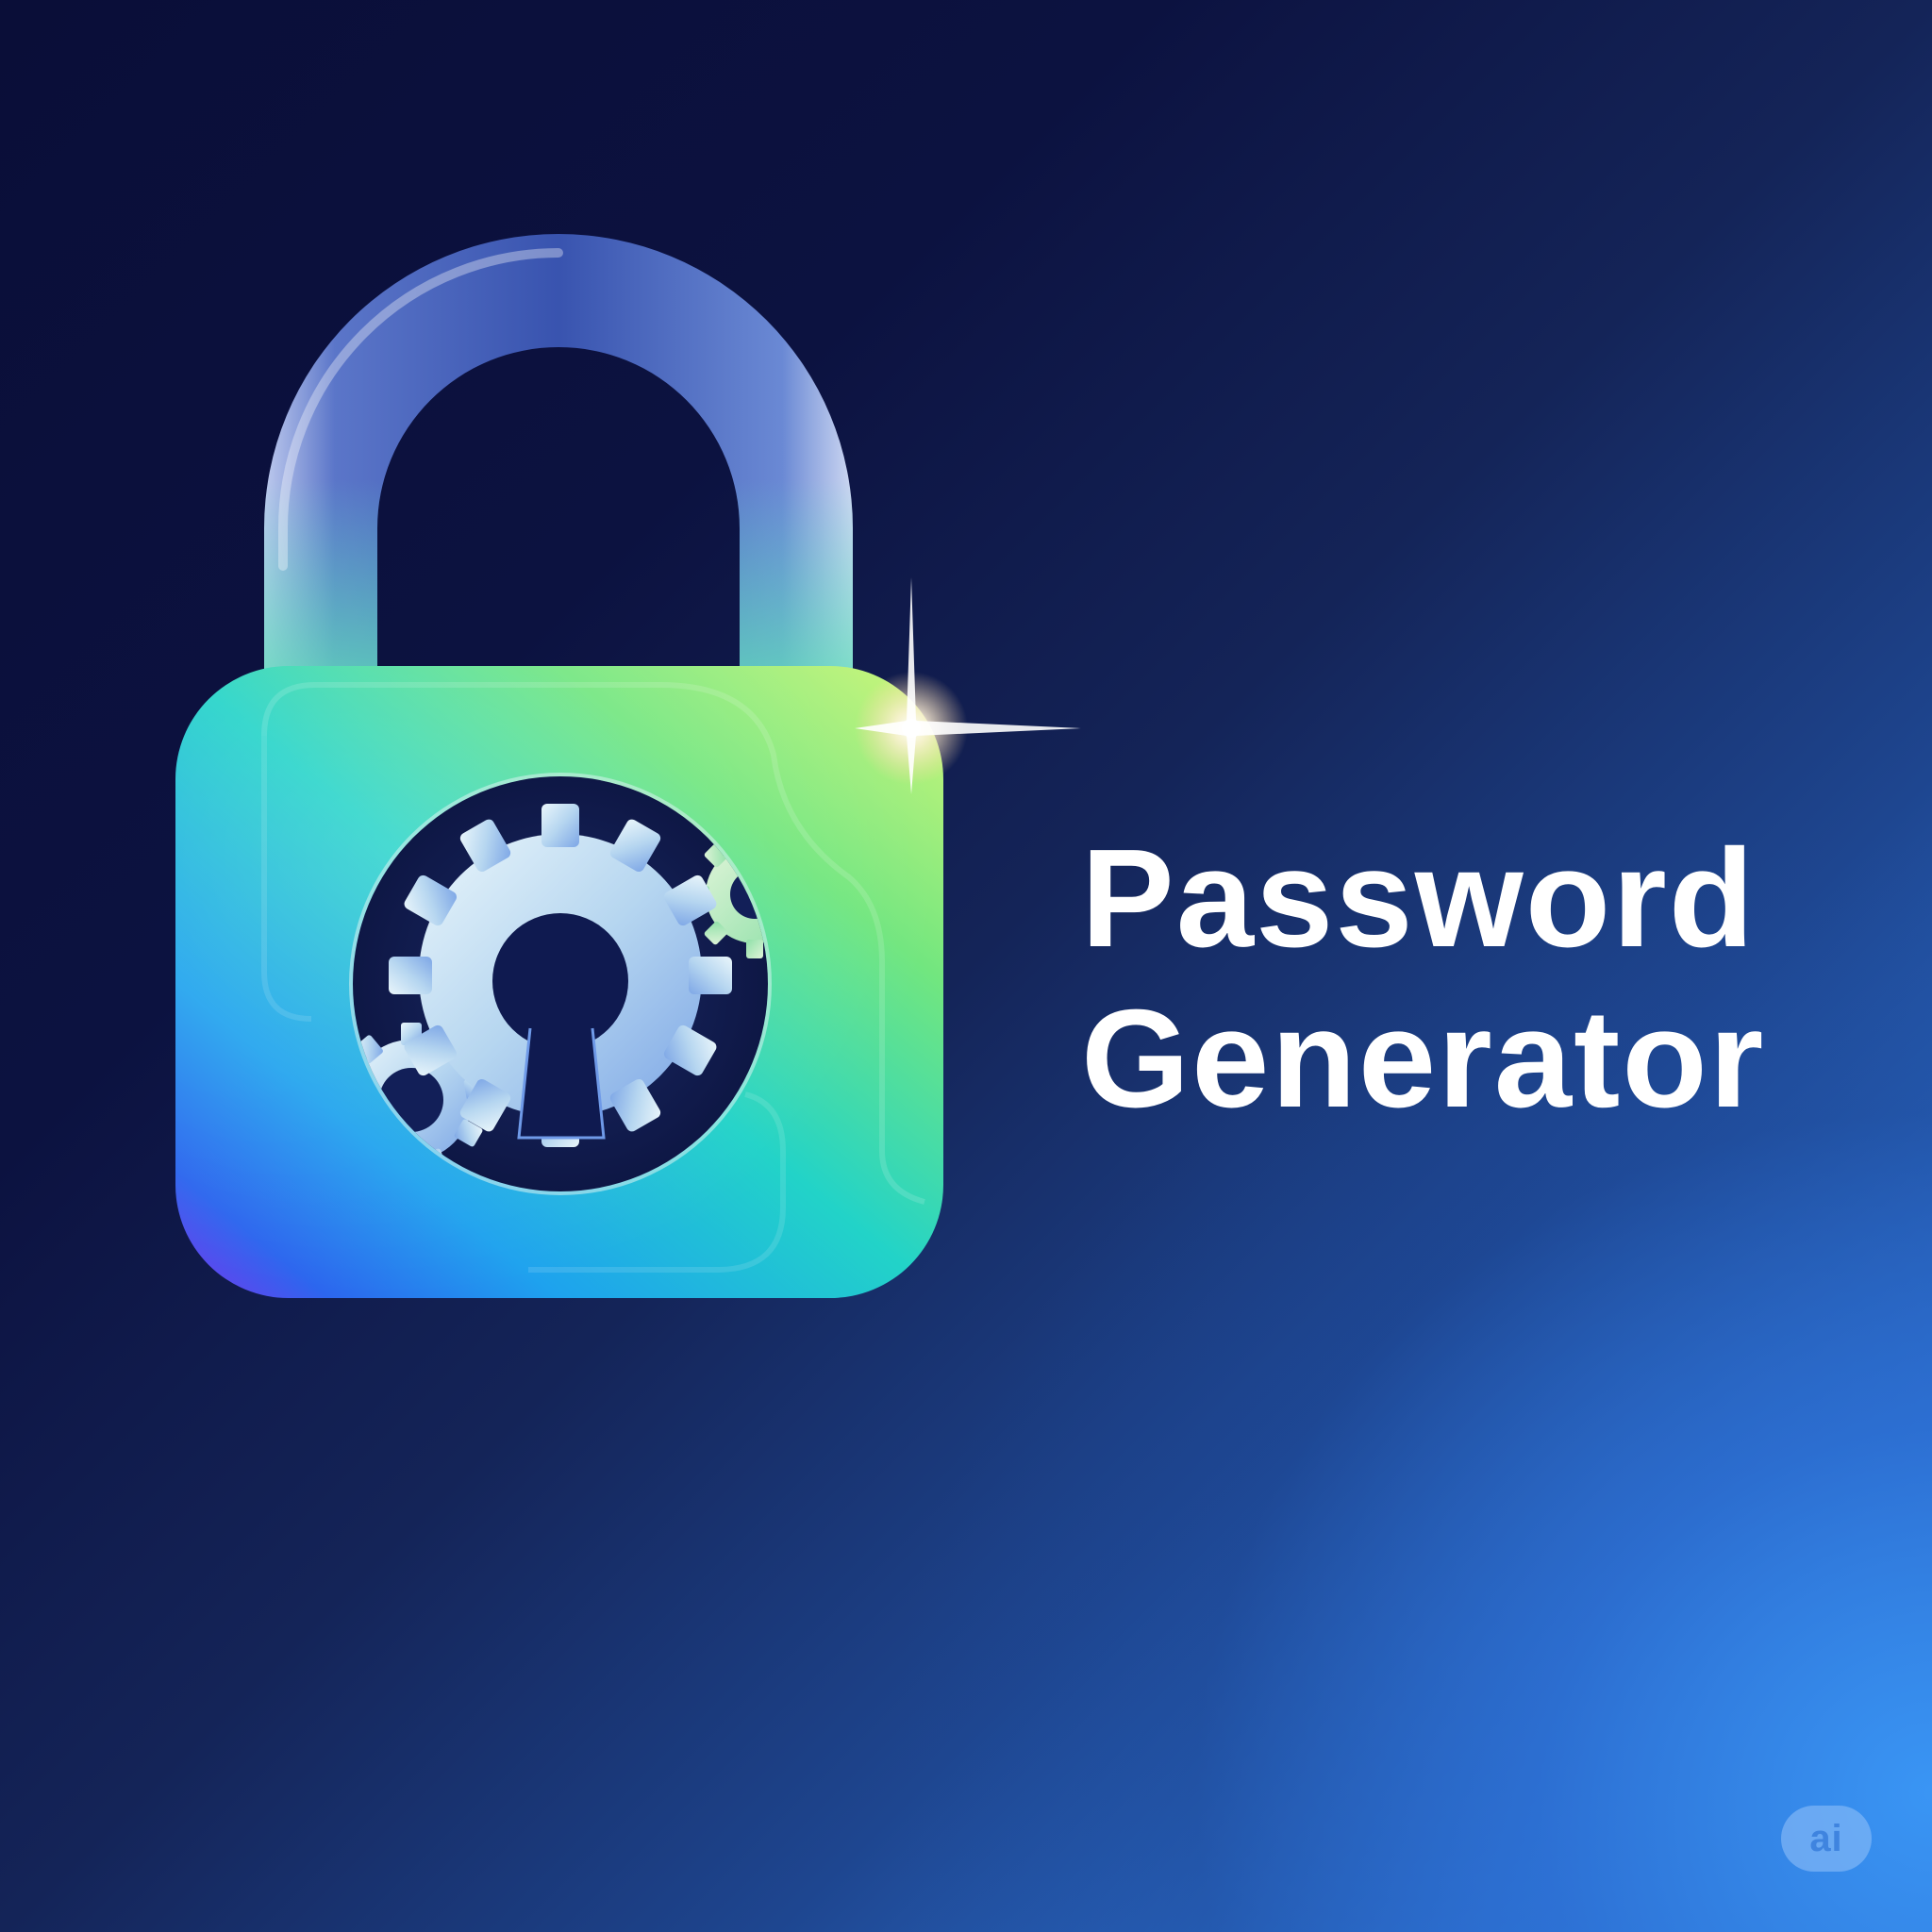  What do you see at coordinates (1424, 1059) in the screenshot?
I see `title-line-2: Generator` at bounding box center [1424, 1059].